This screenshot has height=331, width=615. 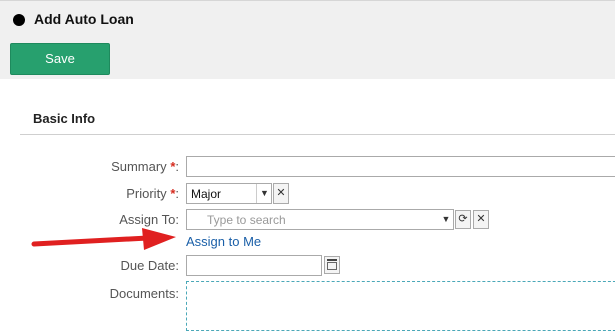 What do you see at coordinates (400, 306) in the screenshot?
I see `documents-drop-zone` at bounding box center [400, 306].